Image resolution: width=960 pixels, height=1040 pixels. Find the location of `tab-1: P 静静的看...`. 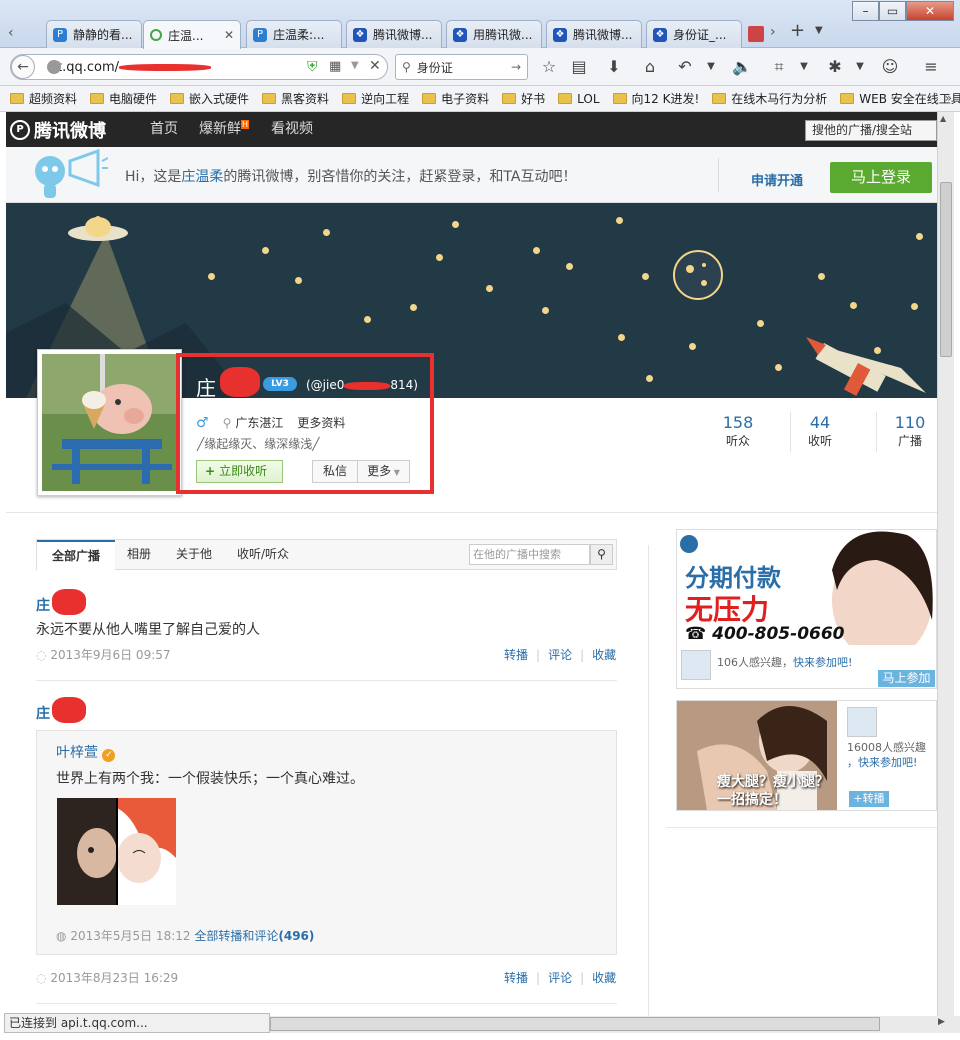

tab-1: P 静静的看... is located at coordinates (94, 34).